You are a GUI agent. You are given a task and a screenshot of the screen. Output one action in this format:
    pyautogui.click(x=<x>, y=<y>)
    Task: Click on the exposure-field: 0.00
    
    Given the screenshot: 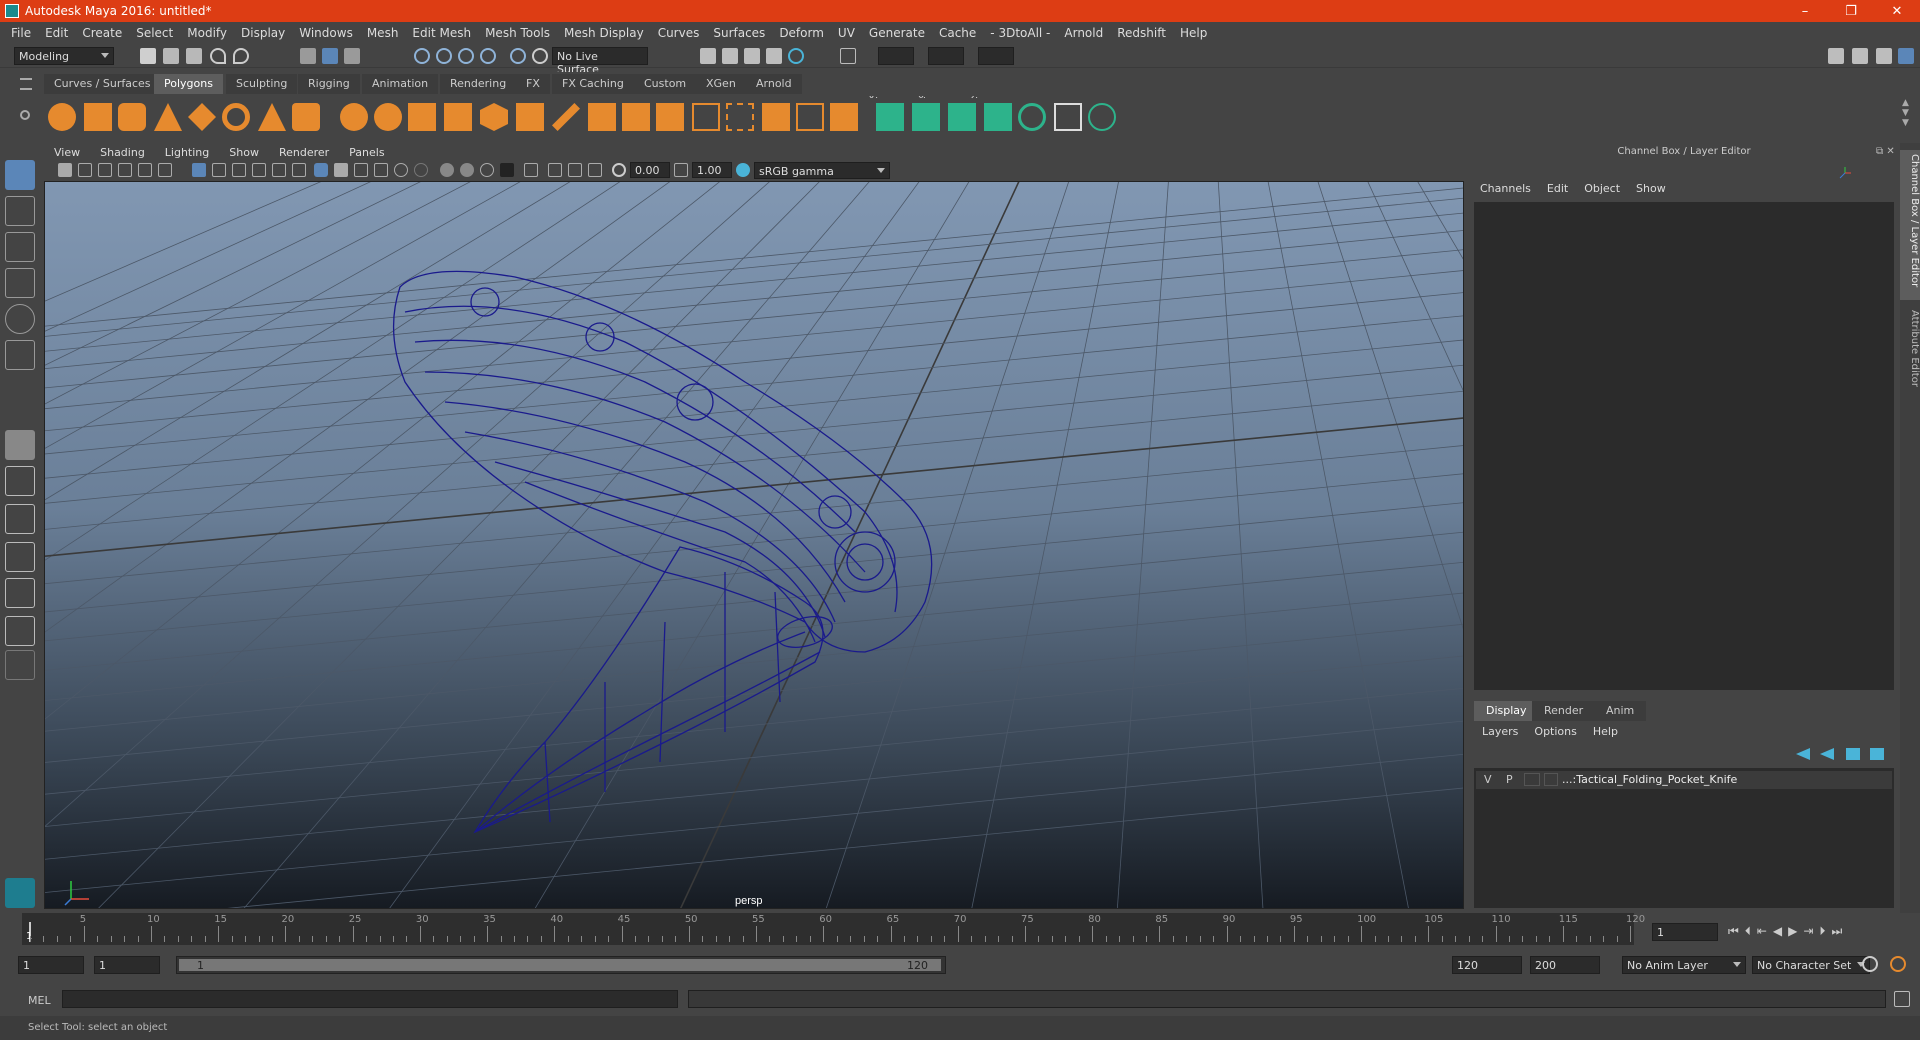 What is the action you would take?
    pyautogui.click(x=650, y=170)
    